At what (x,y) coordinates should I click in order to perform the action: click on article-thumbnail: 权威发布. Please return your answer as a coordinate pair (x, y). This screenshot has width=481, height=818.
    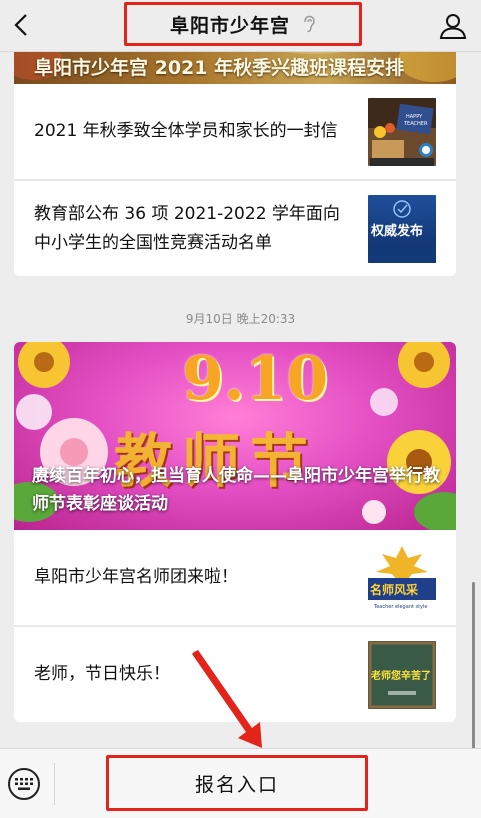
    Looking at the image, I should click on (402, 228).